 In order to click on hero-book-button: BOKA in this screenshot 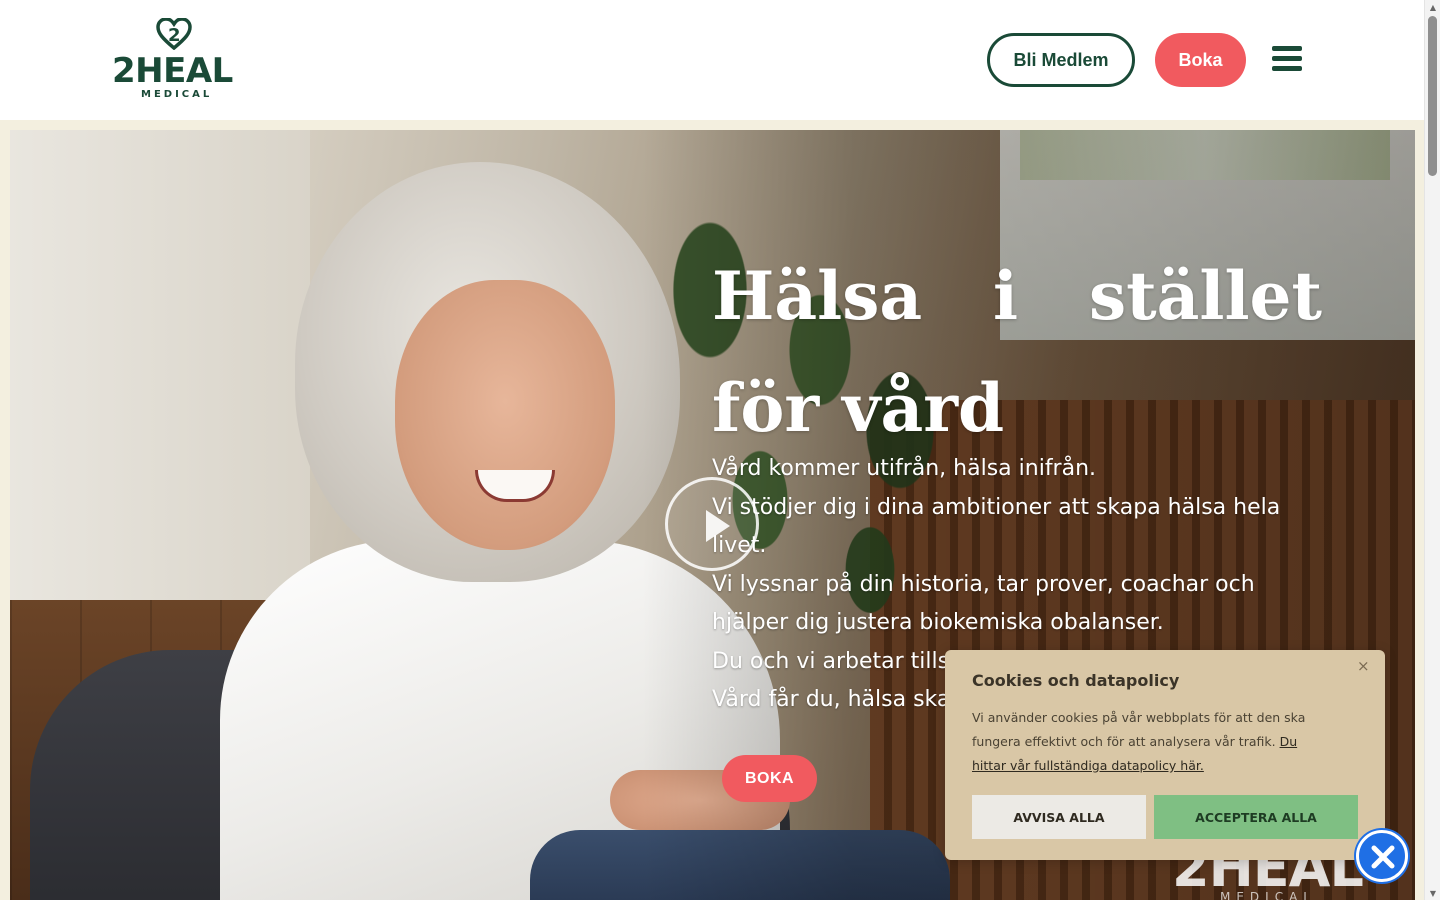, I will do `click(769, 778)`.